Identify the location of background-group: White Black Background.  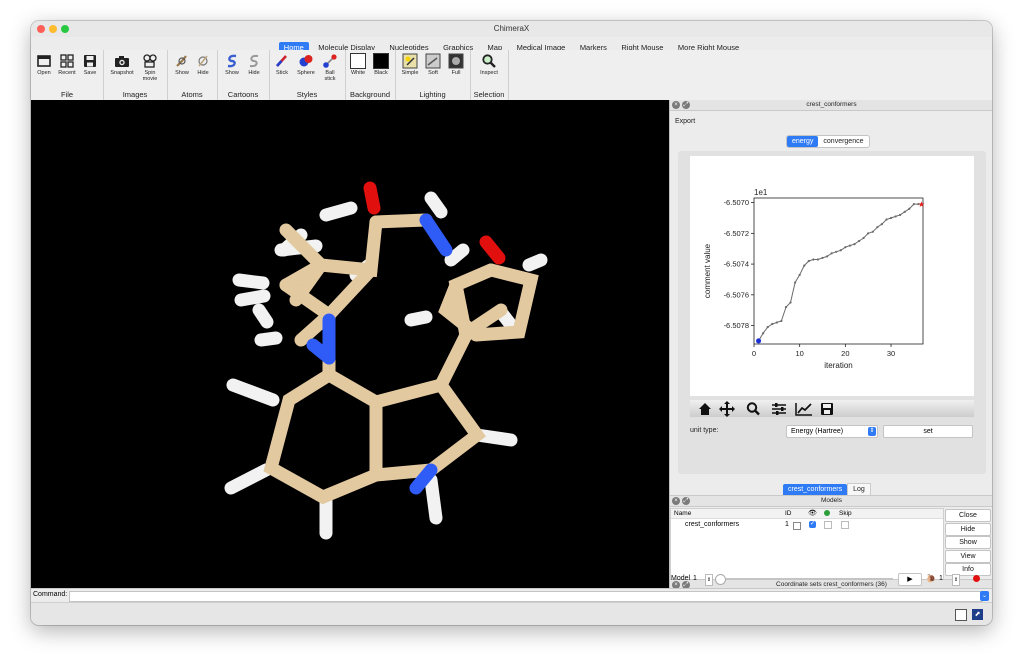
(370, 75).